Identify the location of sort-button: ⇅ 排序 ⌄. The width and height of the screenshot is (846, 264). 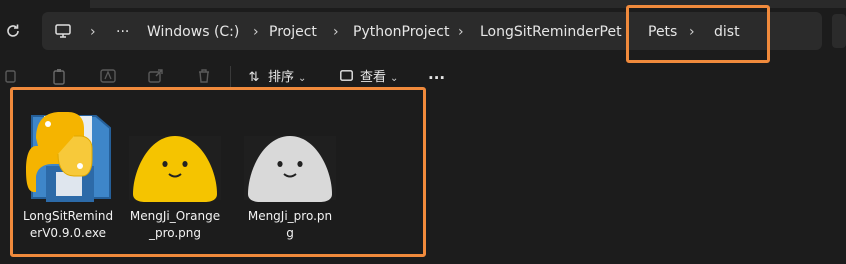
(276, 78).